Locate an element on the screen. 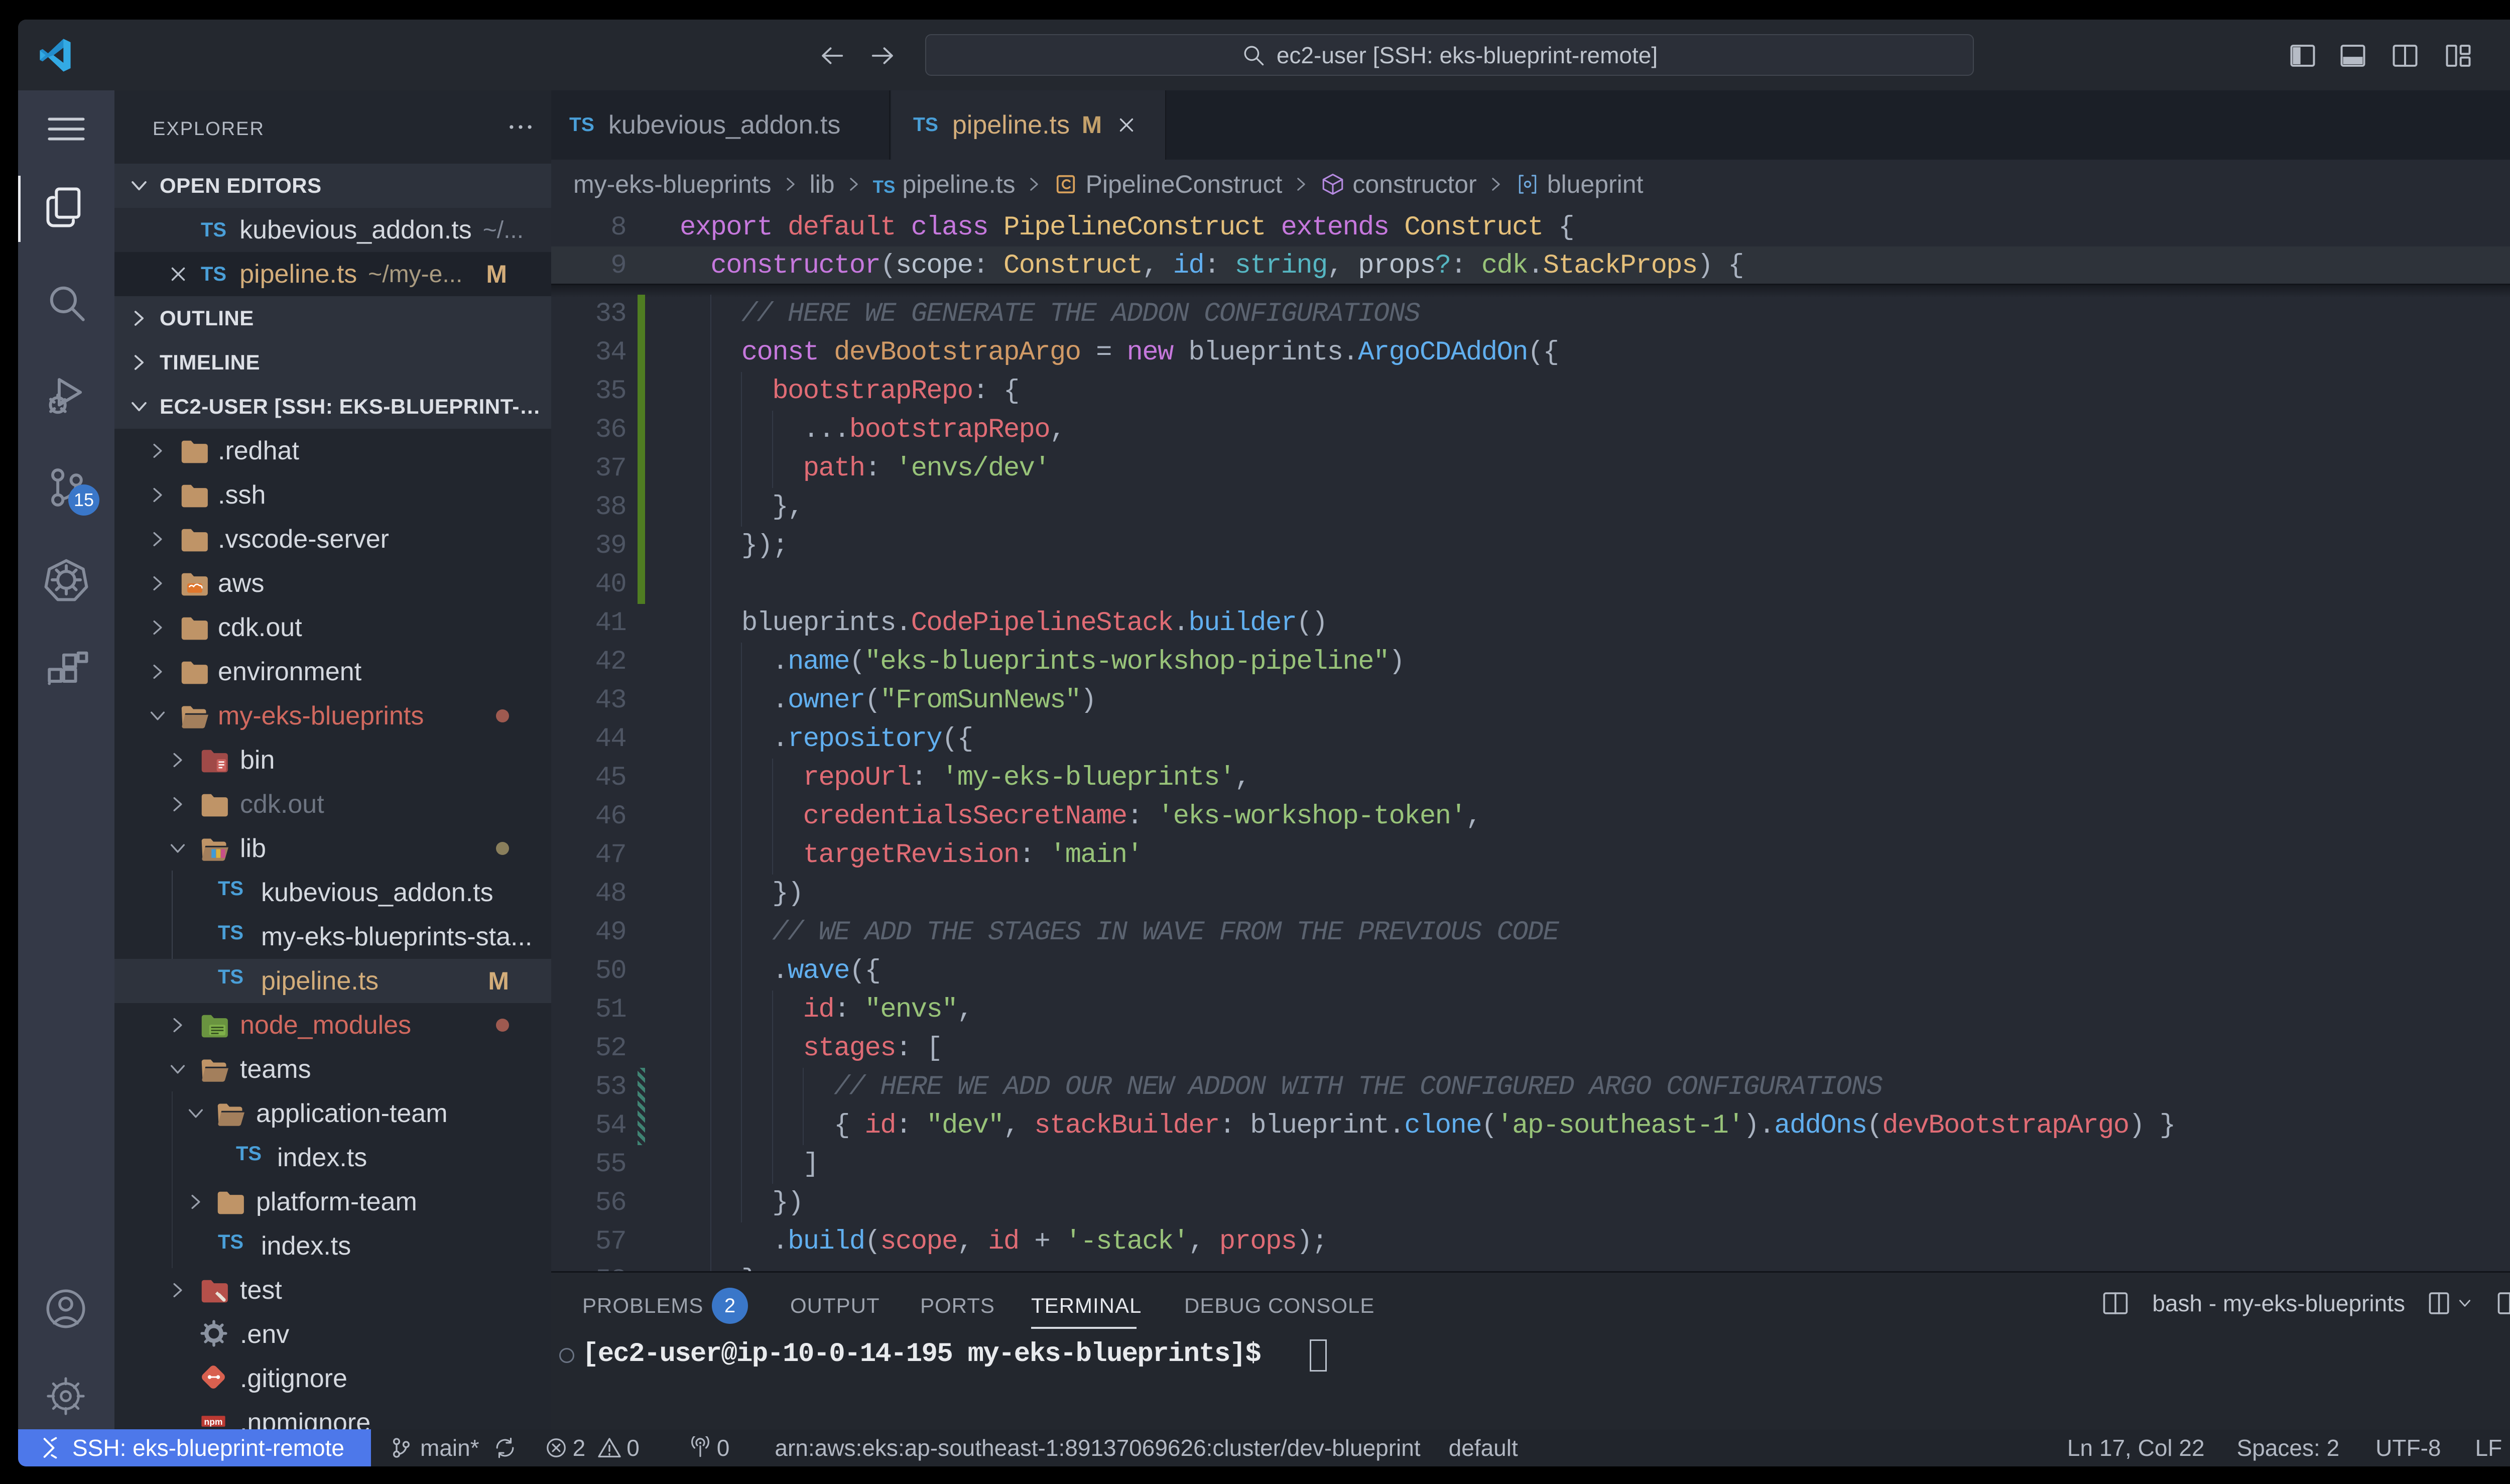 The width and height of the screenshot is (2510, 1484). svg-text: npm is located at coordinates (213, 1422).